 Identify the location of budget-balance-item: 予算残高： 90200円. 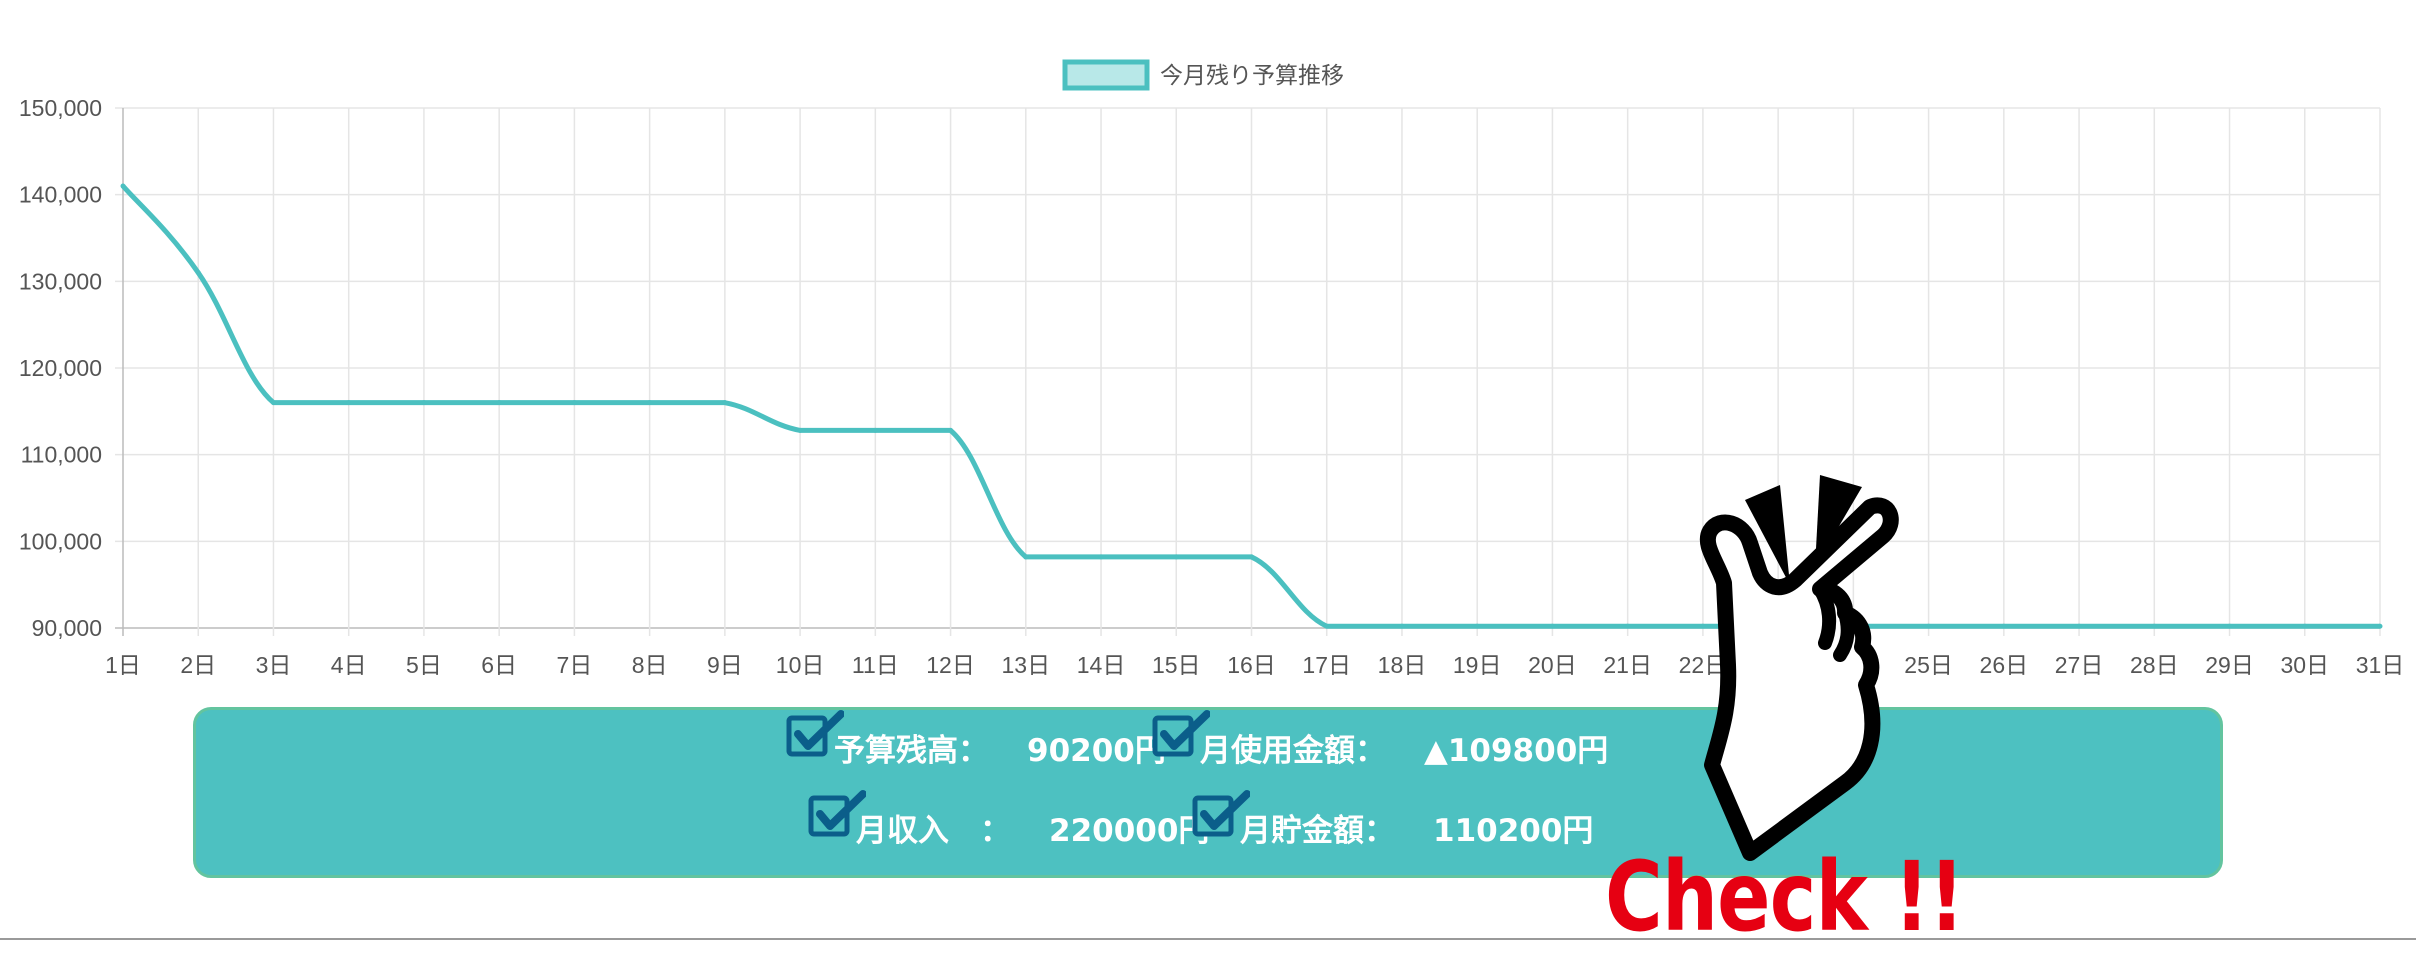
(976, 740).